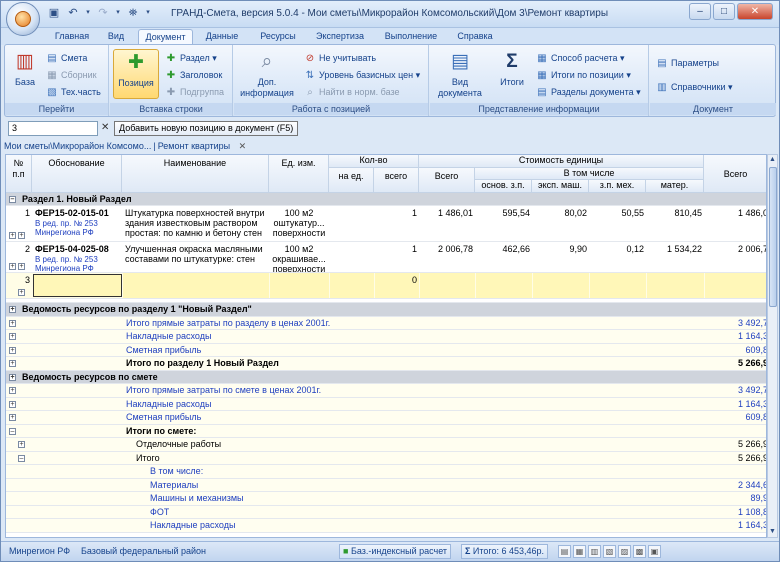  What do you see at coordinates (588, 92) in the screenshot?
I see `razdely-button: ▤ Разделы документа ▾` at bounding box center [588, 92].